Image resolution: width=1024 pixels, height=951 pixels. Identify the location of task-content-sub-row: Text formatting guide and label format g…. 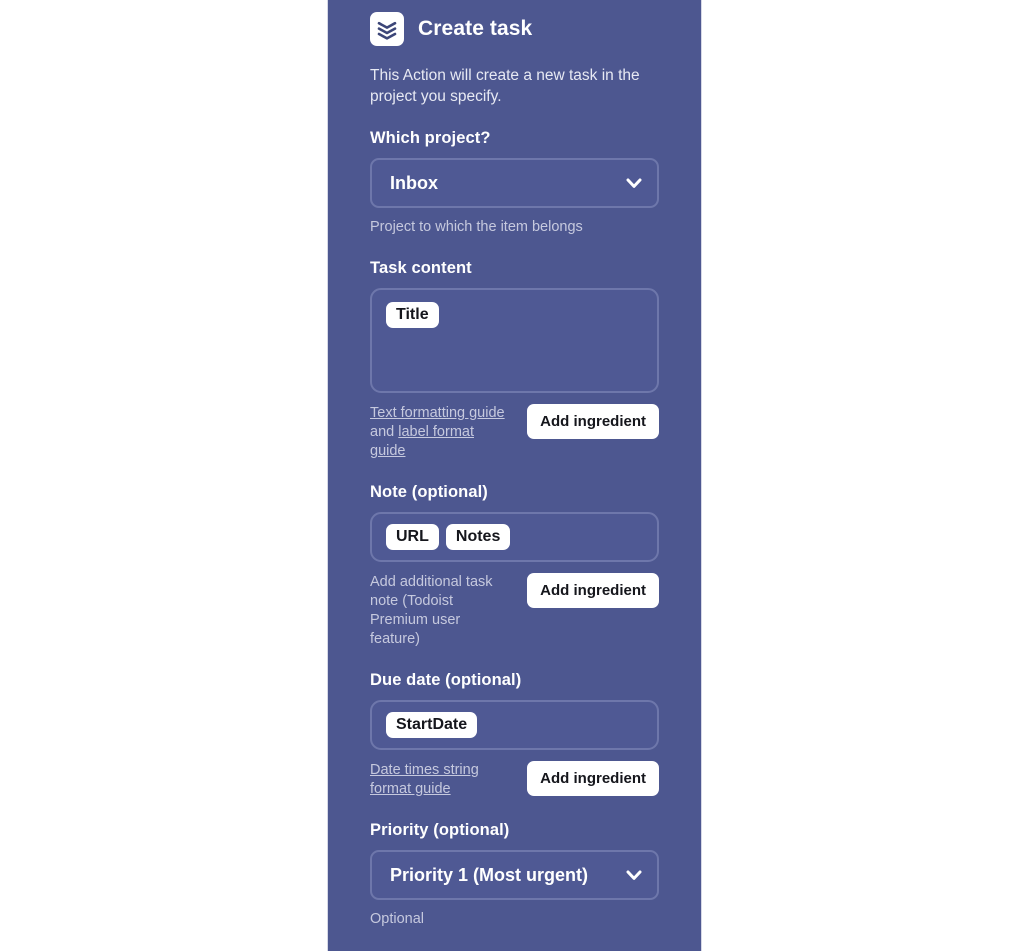
(514, 432).